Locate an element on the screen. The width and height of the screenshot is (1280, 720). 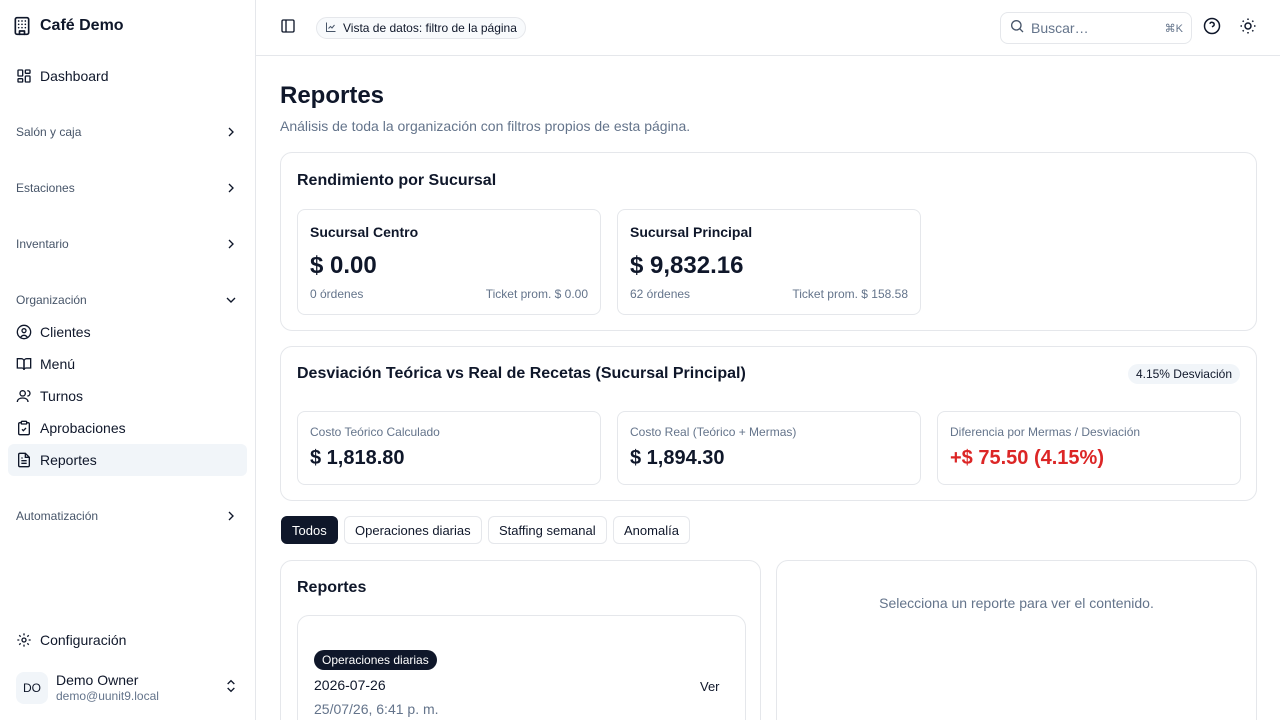
sidebar-item-dashboard: Dashboard is located at coordinates (127, 76).